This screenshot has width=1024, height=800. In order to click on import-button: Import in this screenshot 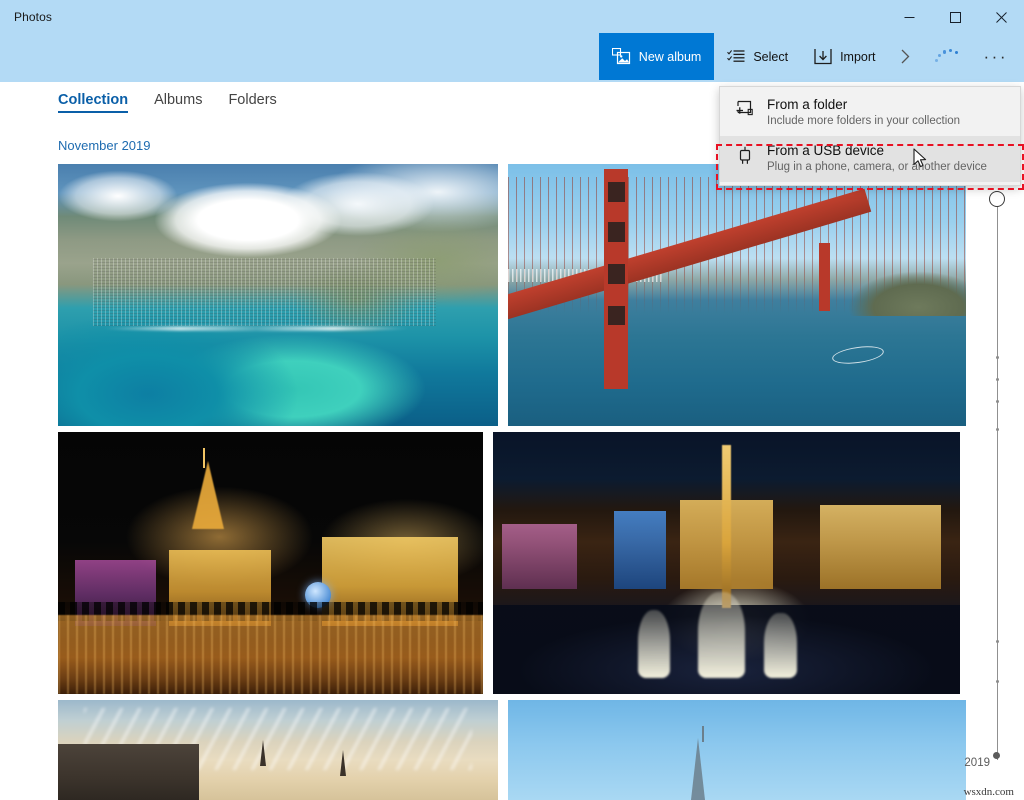, I will do `click(844, 56)`.